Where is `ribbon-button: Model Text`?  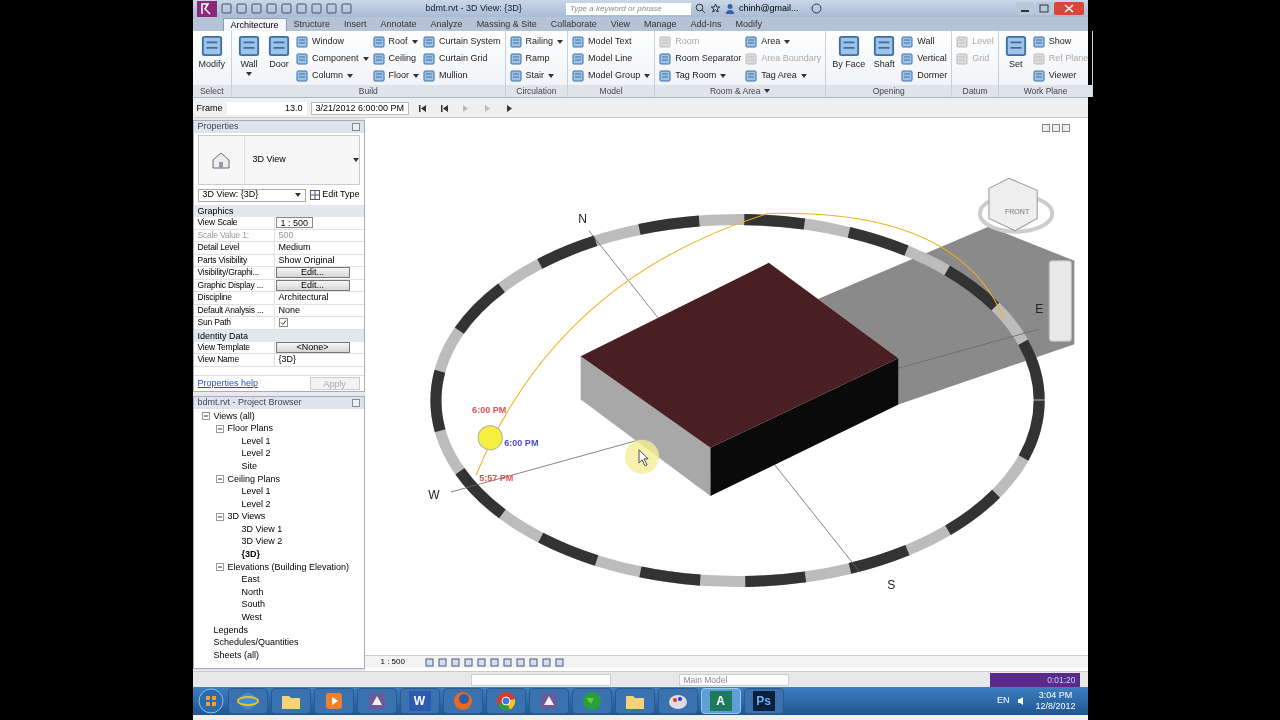
ribbon-button: Model Text is located at coordinates (611, 42).